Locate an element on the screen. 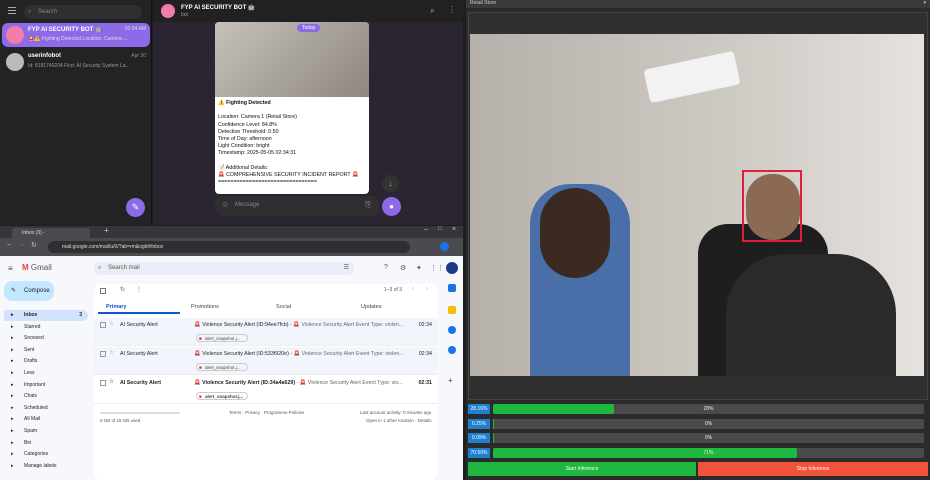 The image size is (930, 480). nav-item-important: ▸ Important is located at coordinates (46, 385).